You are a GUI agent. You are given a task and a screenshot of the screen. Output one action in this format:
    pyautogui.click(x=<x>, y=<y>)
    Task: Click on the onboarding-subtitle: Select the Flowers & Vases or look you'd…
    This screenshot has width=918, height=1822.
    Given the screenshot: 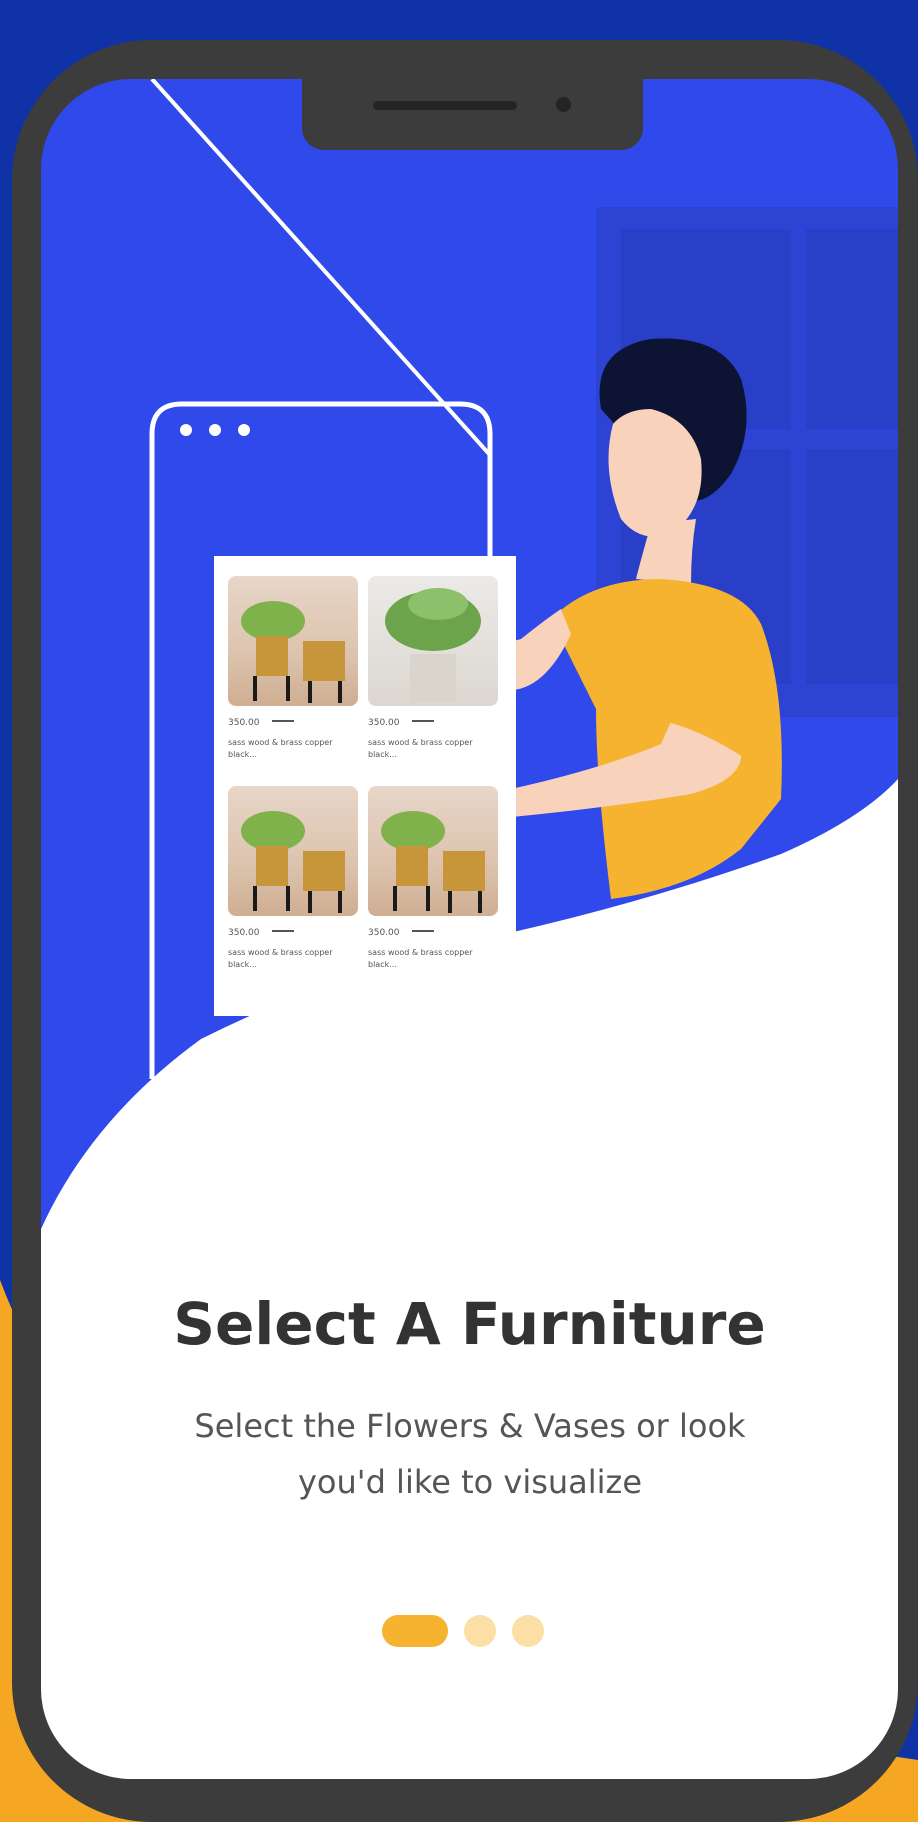 What is the action you would take?
    pyautogui.click(x=470, y=1454)
    